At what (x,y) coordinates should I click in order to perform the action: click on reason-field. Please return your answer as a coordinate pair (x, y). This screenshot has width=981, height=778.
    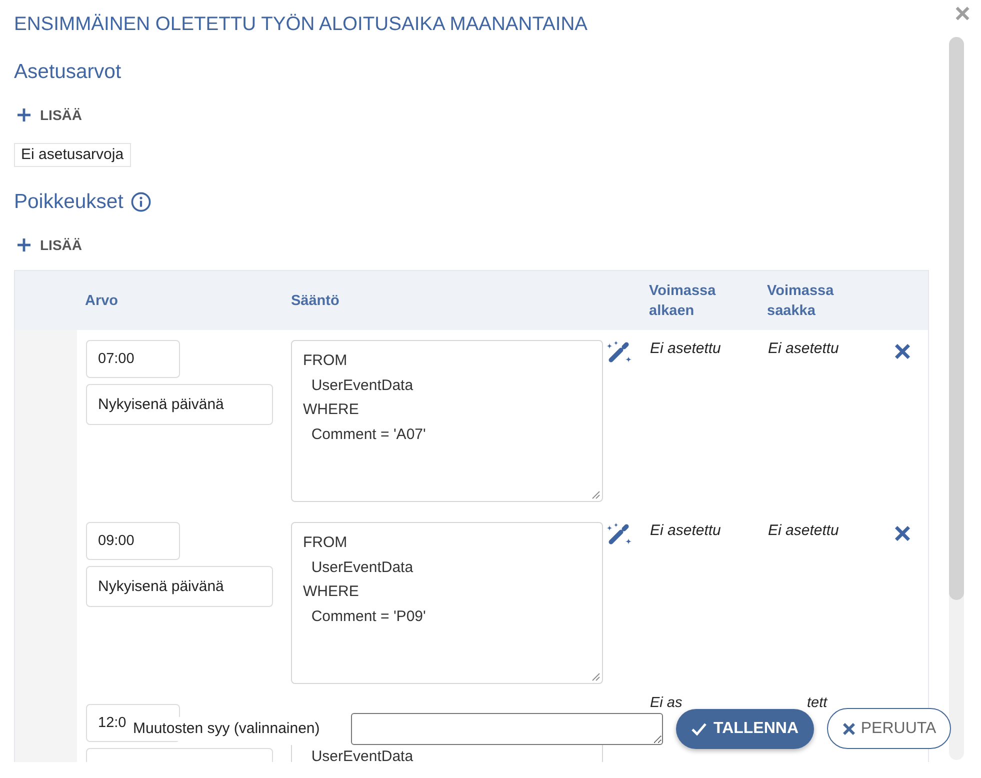
    Looking at the image, I should click on (507, 728).